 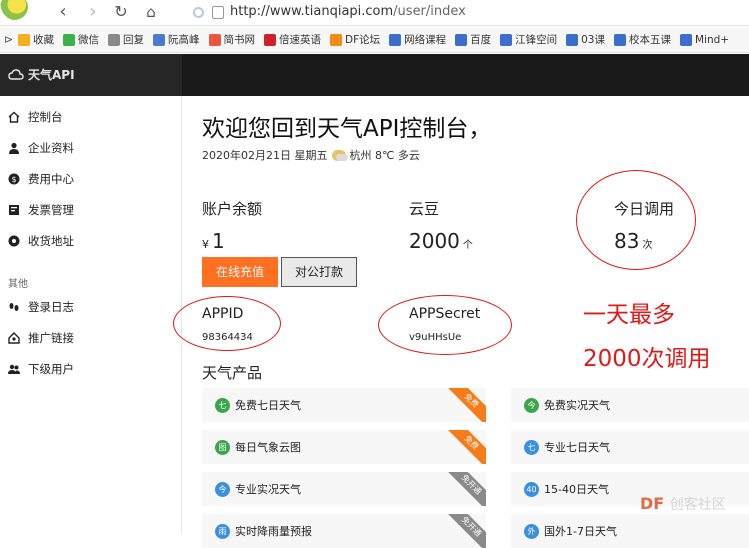 What do you see at coordinates (222, 531) in the screenshot?
I see `product-badge-icon: 雨` at bounding box center [222, 531].